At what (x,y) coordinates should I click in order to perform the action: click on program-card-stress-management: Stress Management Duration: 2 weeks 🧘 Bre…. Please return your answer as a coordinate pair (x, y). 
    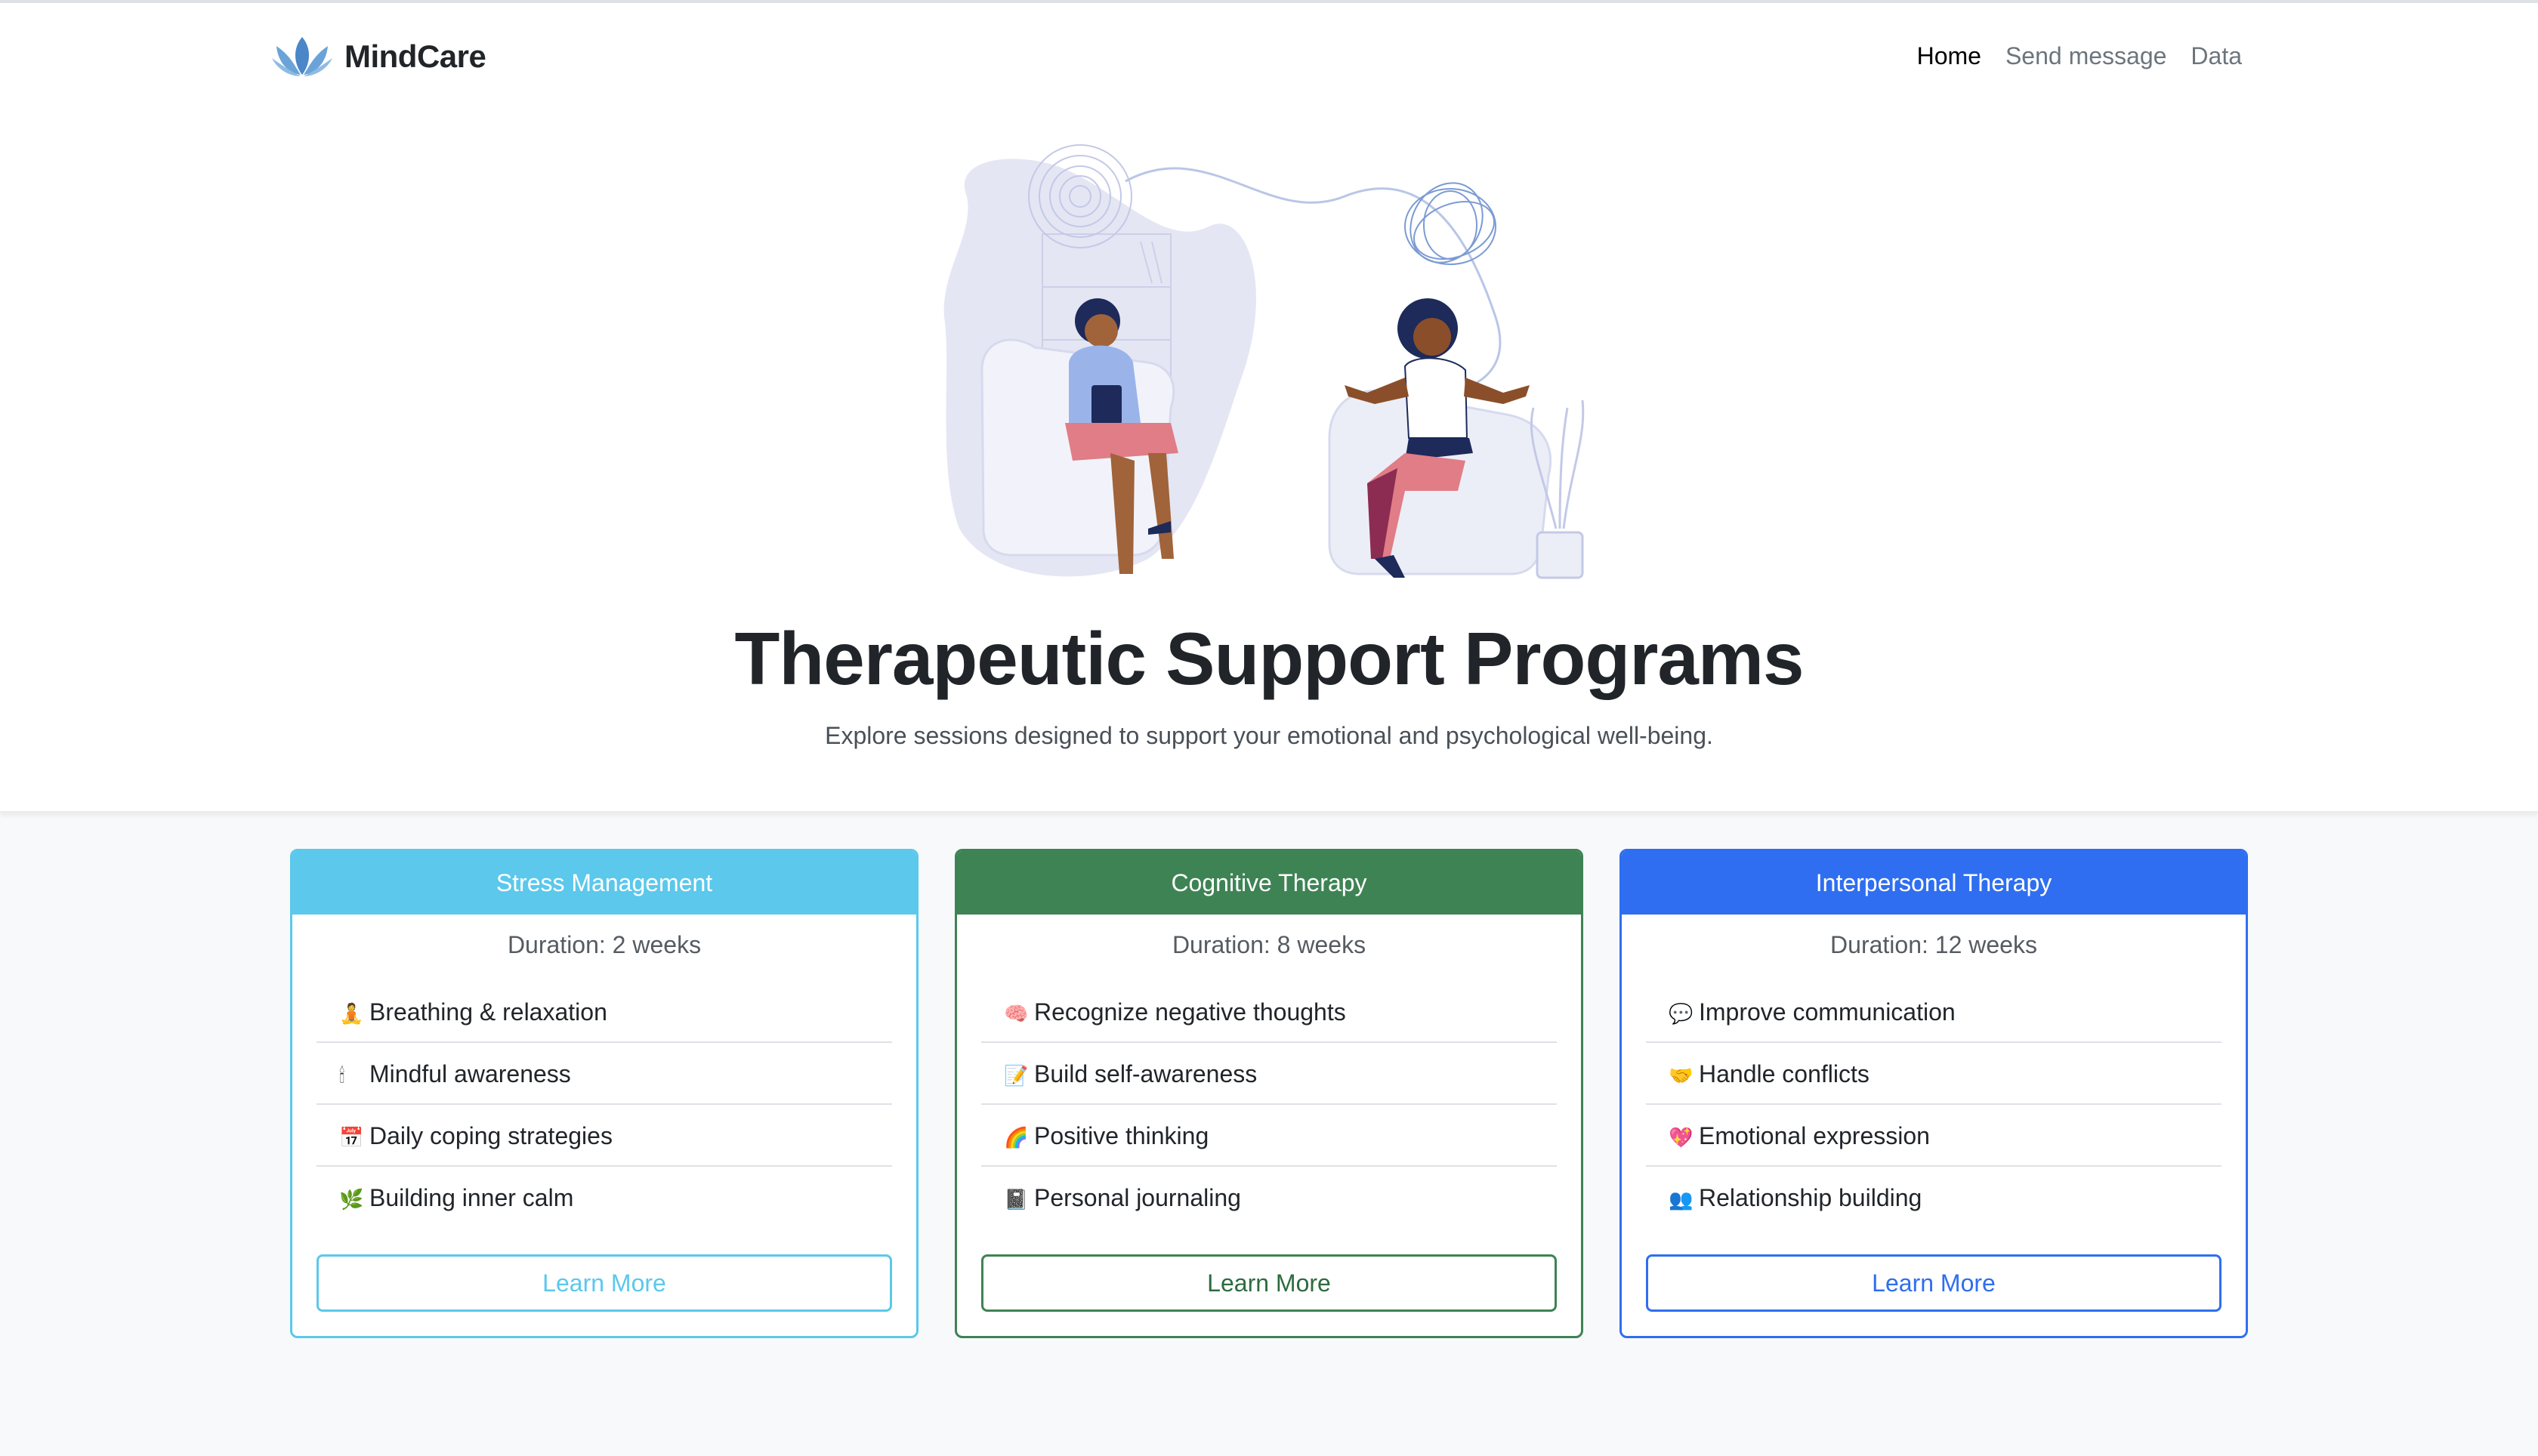
    Looking at the image, I should click on (604, 1093).